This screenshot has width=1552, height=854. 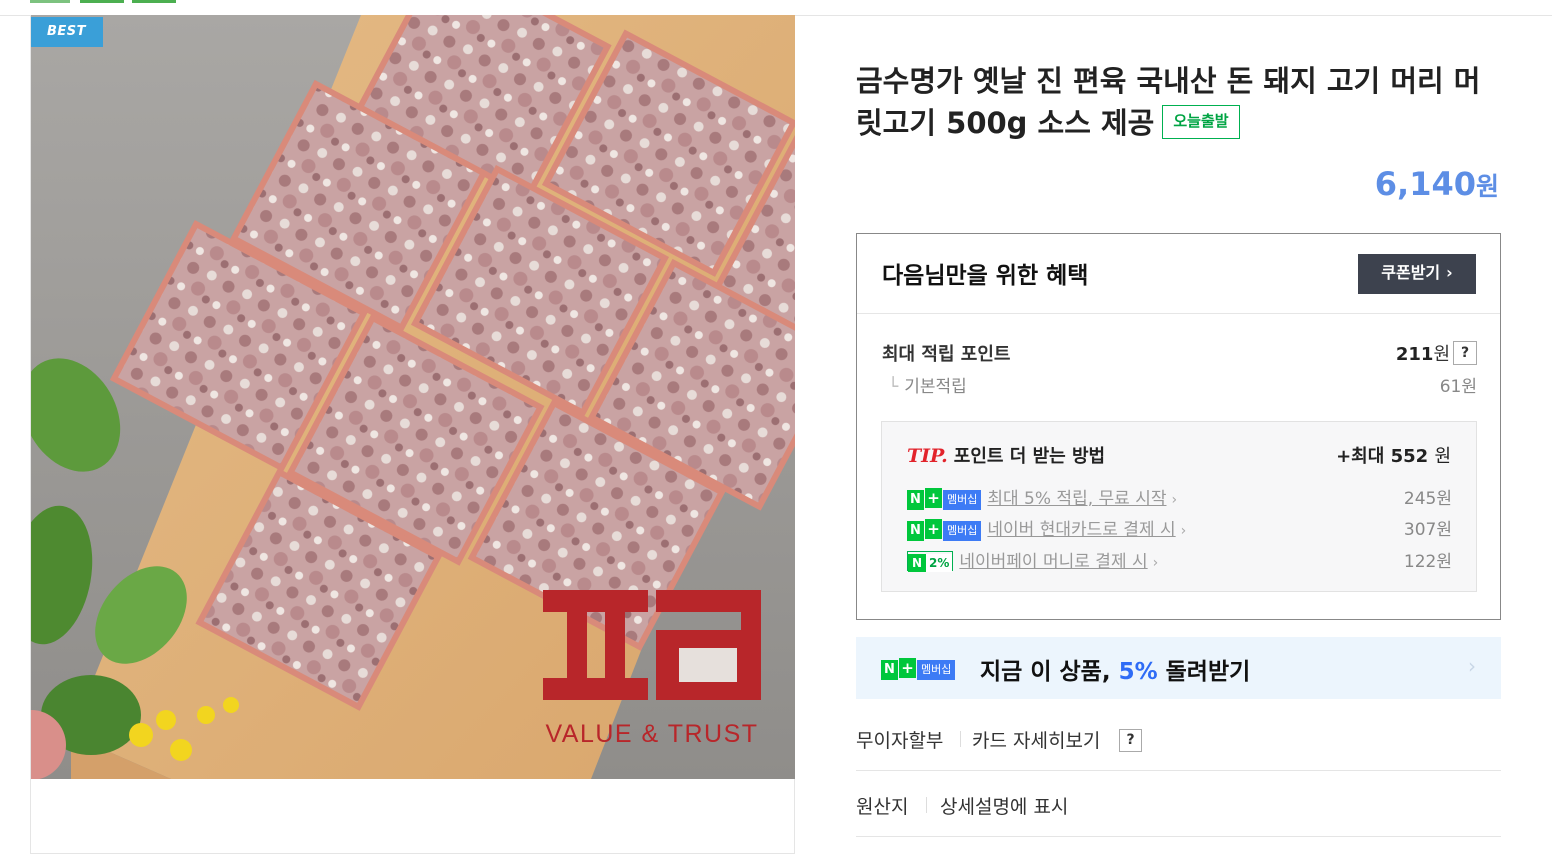 I want to click on percent-badge-text: 2%, so click(x=939, y=562).